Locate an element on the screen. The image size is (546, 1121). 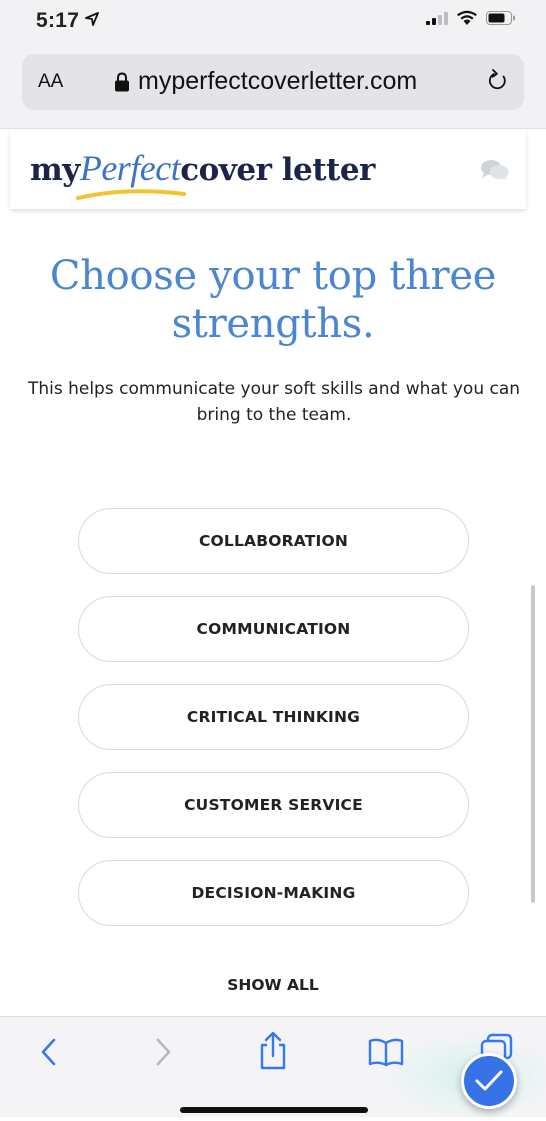
checkmark-icon is located at coordinates (489, 1080).